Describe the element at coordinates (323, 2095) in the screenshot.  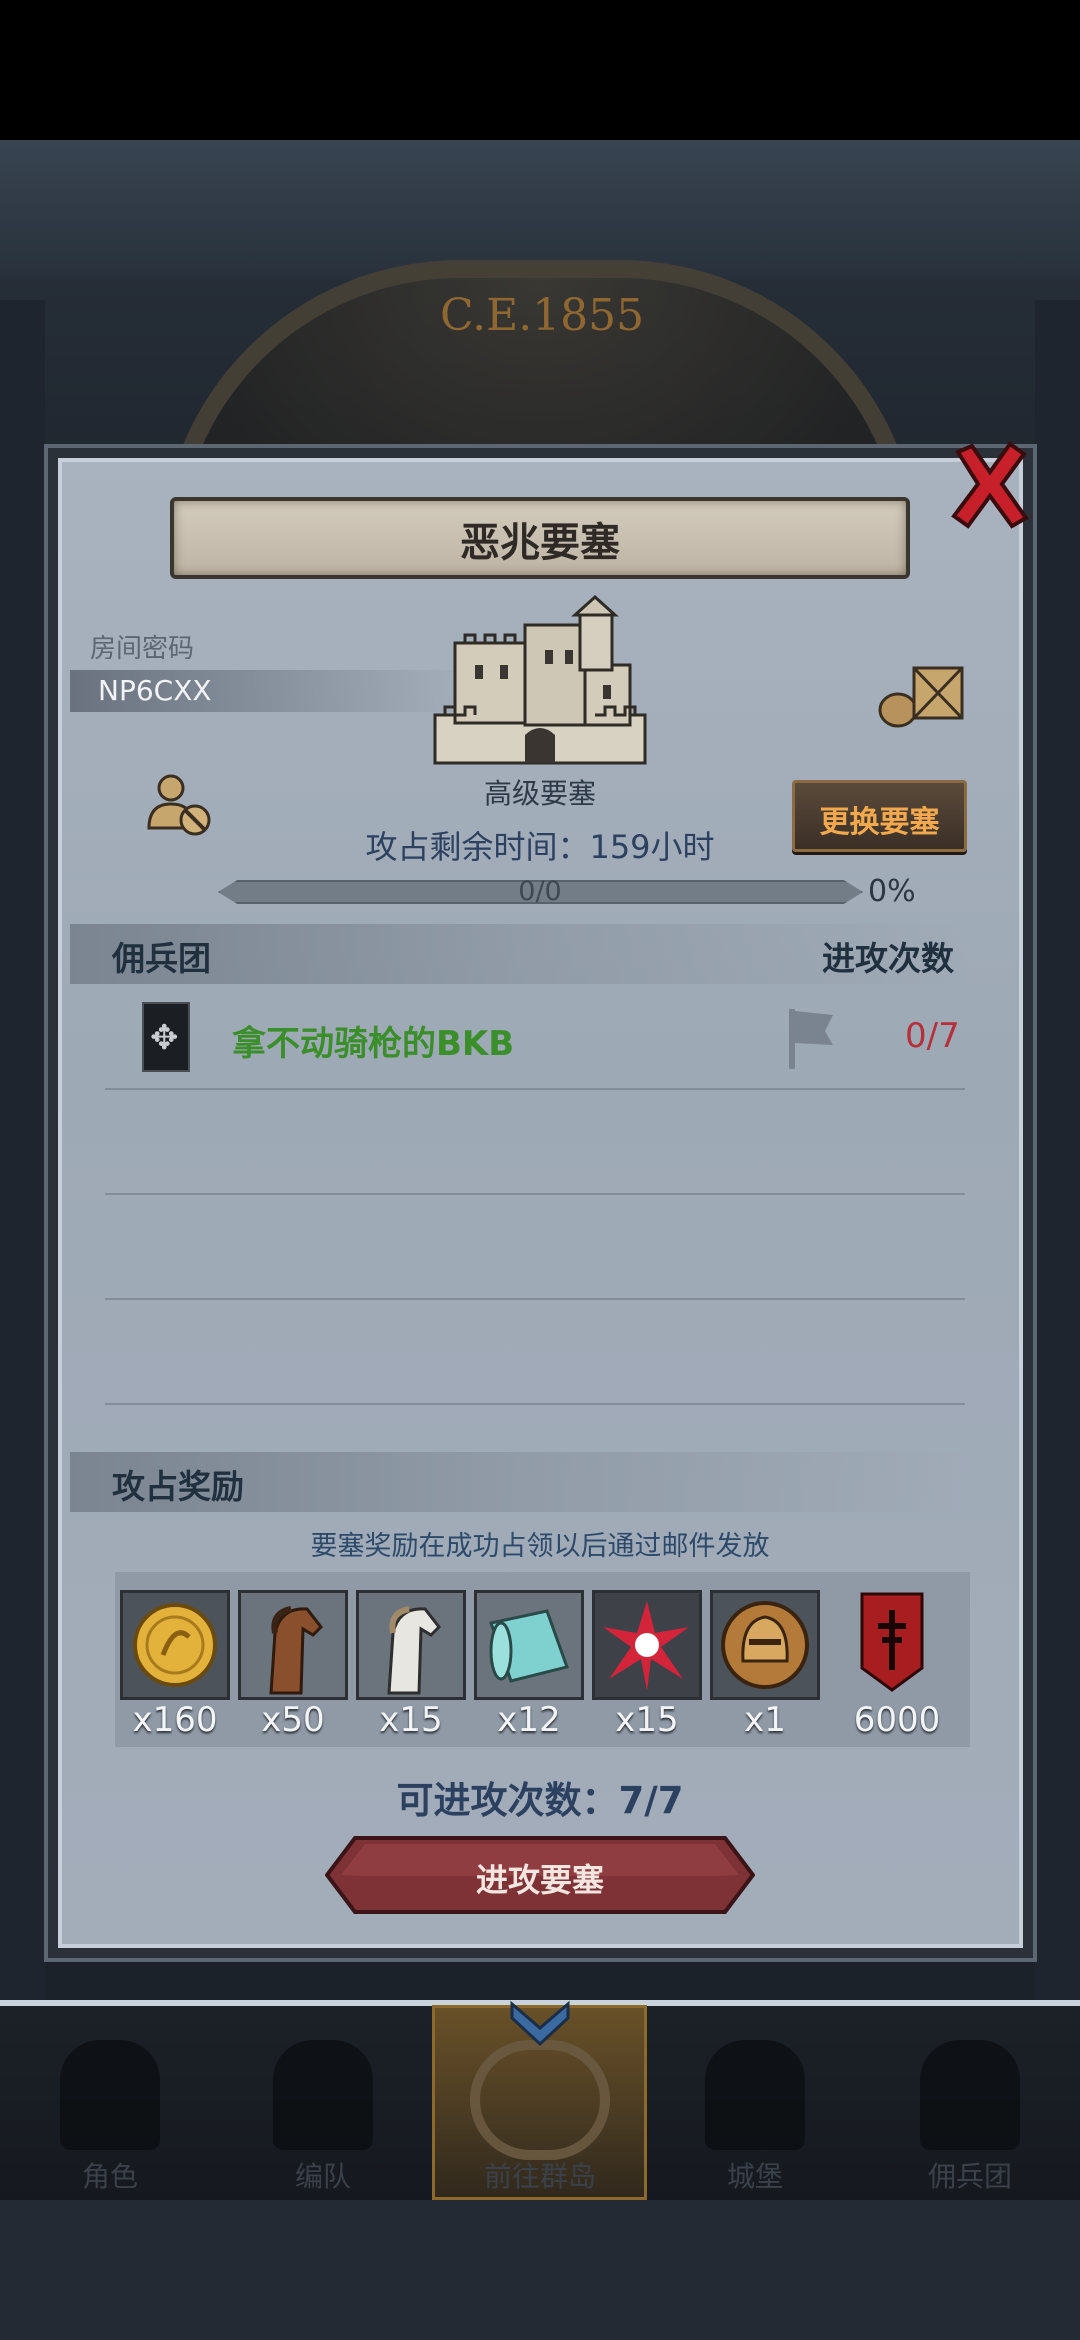
I see `armor-icon` at that location.